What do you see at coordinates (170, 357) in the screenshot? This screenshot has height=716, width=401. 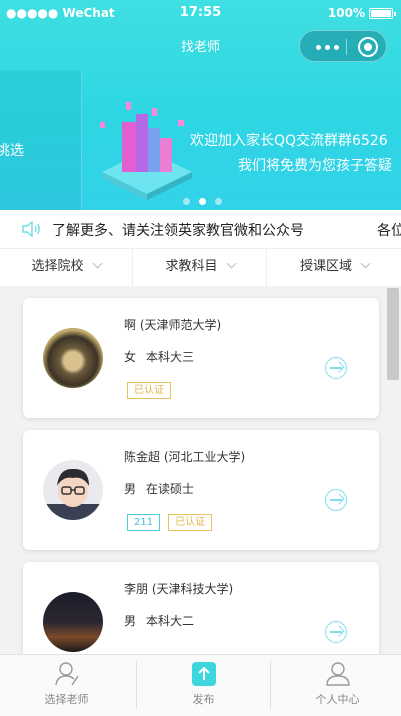 I see `teacher-degree: 本科大三` at bounding box center [170, 357].